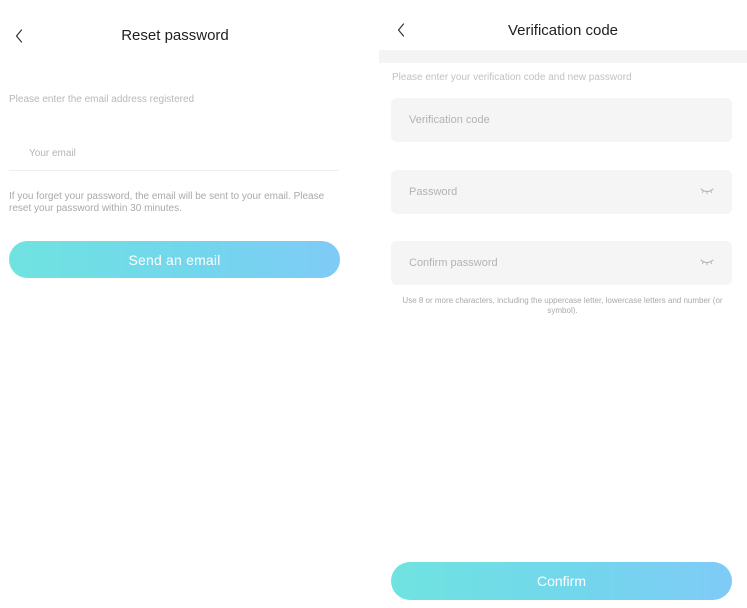  I want to click on email-input, so click(174, 153).